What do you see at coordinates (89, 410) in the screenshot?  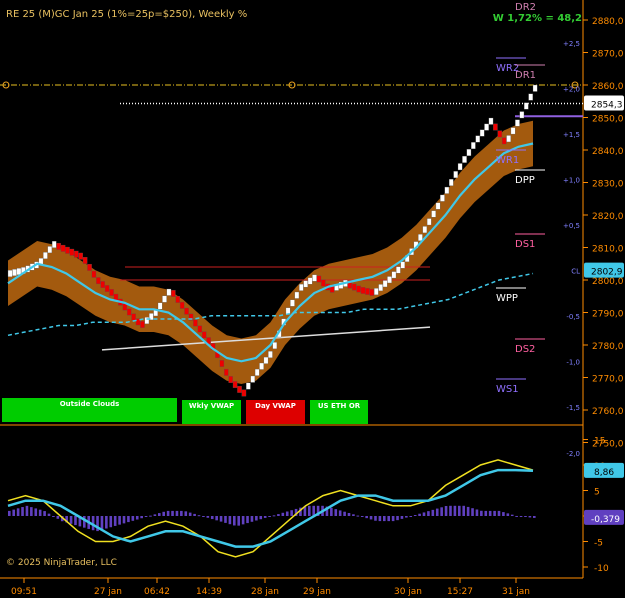 I see `tag-outside-clouds: Outside Clouds` at bounding box center [89, 410].